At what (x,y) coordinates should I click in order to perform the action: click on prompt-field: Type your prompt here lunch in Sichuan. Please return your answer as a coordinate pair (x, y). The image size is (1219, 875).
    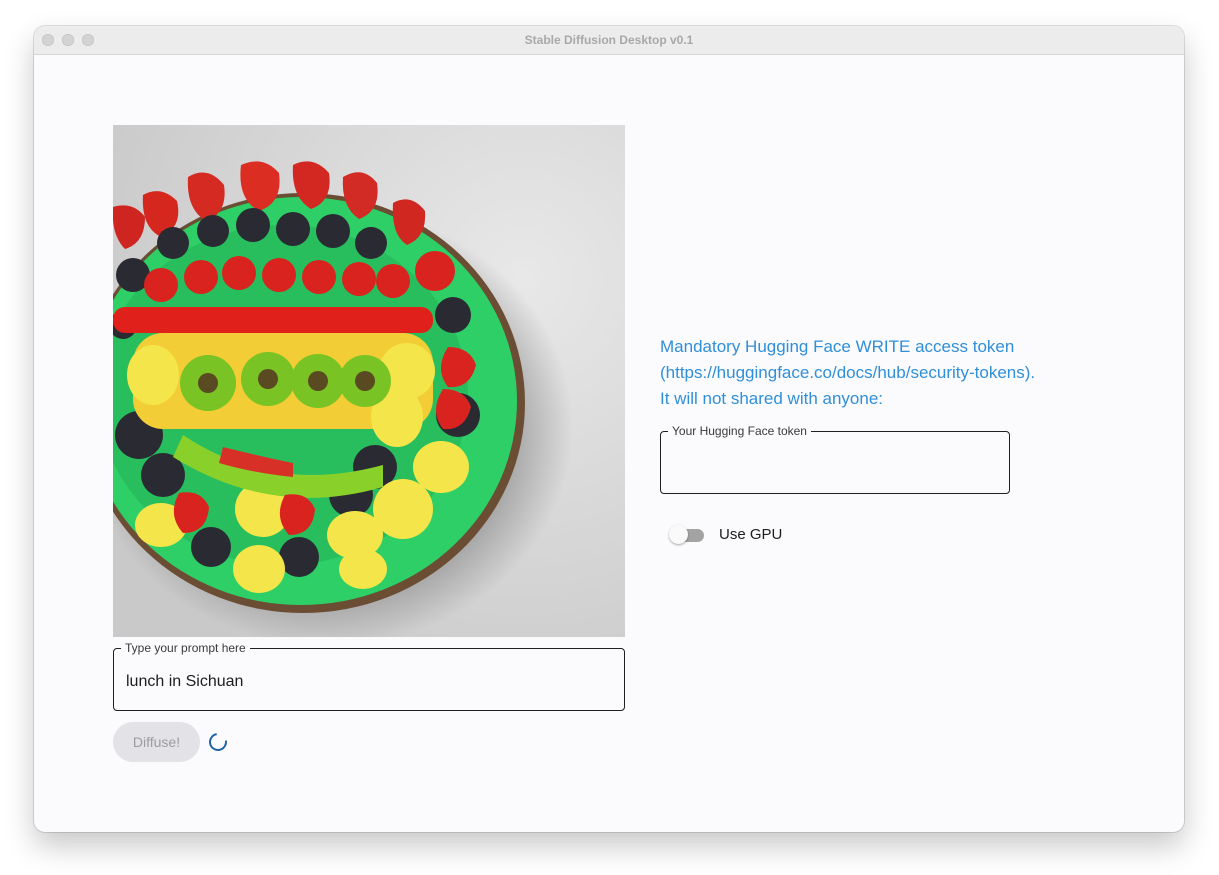
    Looking at the image, I should click on (369, 676).